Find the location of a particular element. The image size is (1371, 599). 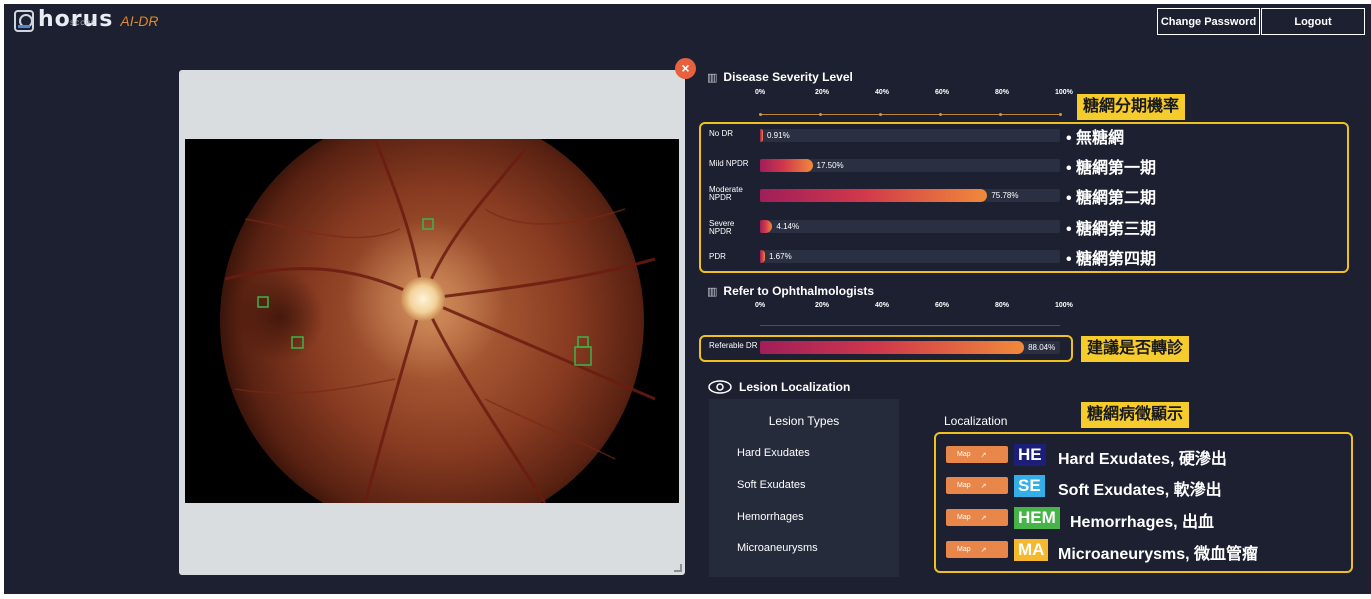

referable-dr-bar-fill is located at coordinates (892, 347).